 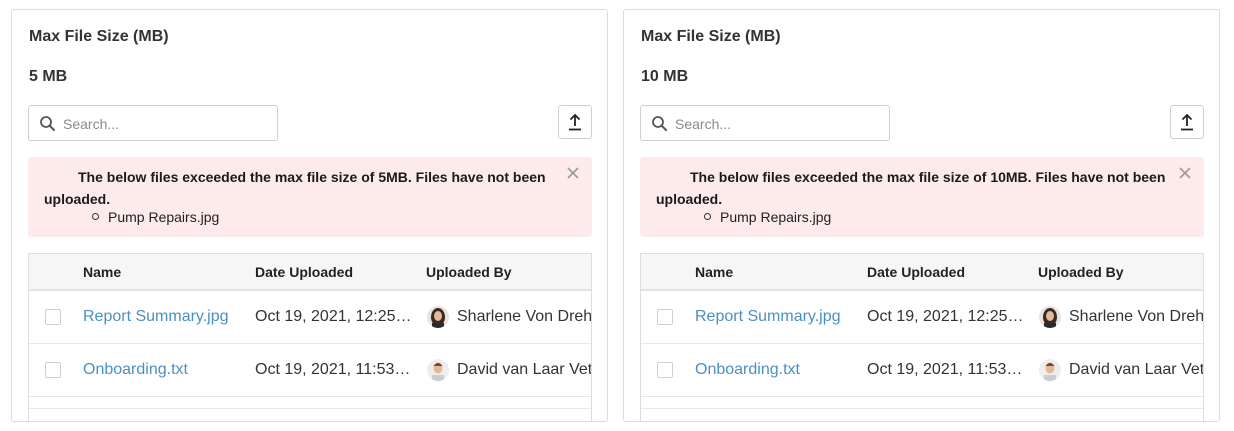 What do you see at coordinates (48, 76) in the screenshot?
I see `max-size-value: 5 MB` at bounding box center [48, 76].